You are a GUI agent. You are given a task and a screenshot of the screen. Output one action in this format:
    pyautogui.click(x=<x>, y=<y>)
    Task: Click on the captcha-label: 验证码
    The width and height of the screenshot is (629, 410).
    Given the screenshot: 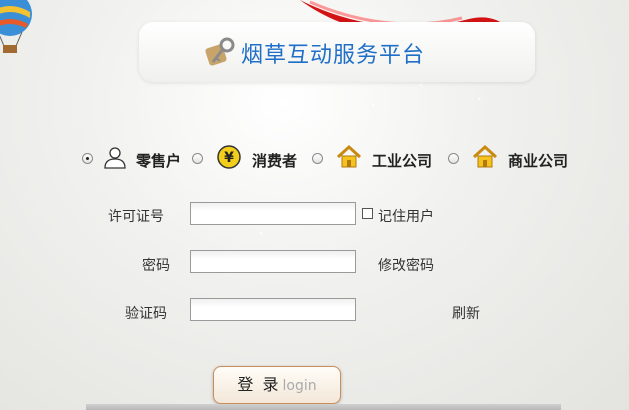 What is the action you would take?
    pyautogui.click(x=146, y=314)
    